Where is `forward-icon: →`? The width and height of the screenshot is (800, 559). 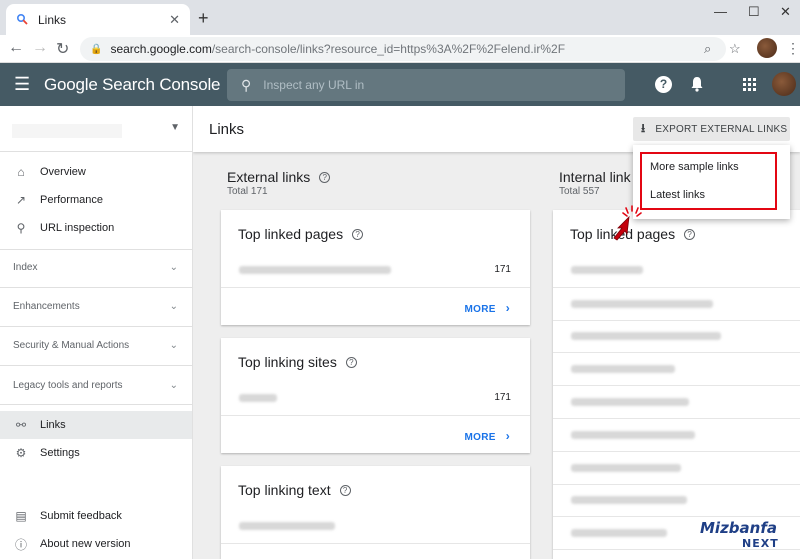
forward-icon: → is located at coordinates (40, 48).